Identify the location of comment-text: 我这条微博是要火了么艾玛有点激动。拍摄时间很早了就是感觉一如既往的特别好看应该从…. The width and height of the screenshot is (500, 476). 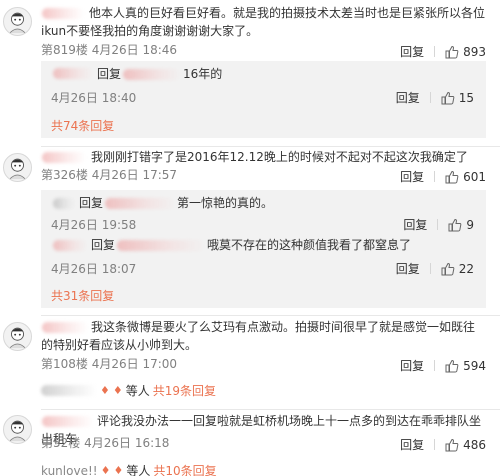
(258, 336).